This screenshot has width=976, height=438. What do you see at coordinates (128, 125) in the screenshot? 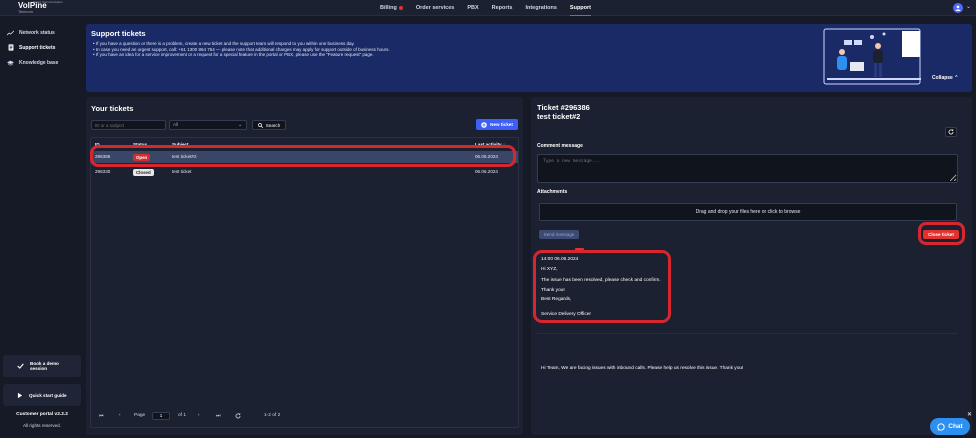
I see `ticket-search-input` at bounding box center [128, 125].